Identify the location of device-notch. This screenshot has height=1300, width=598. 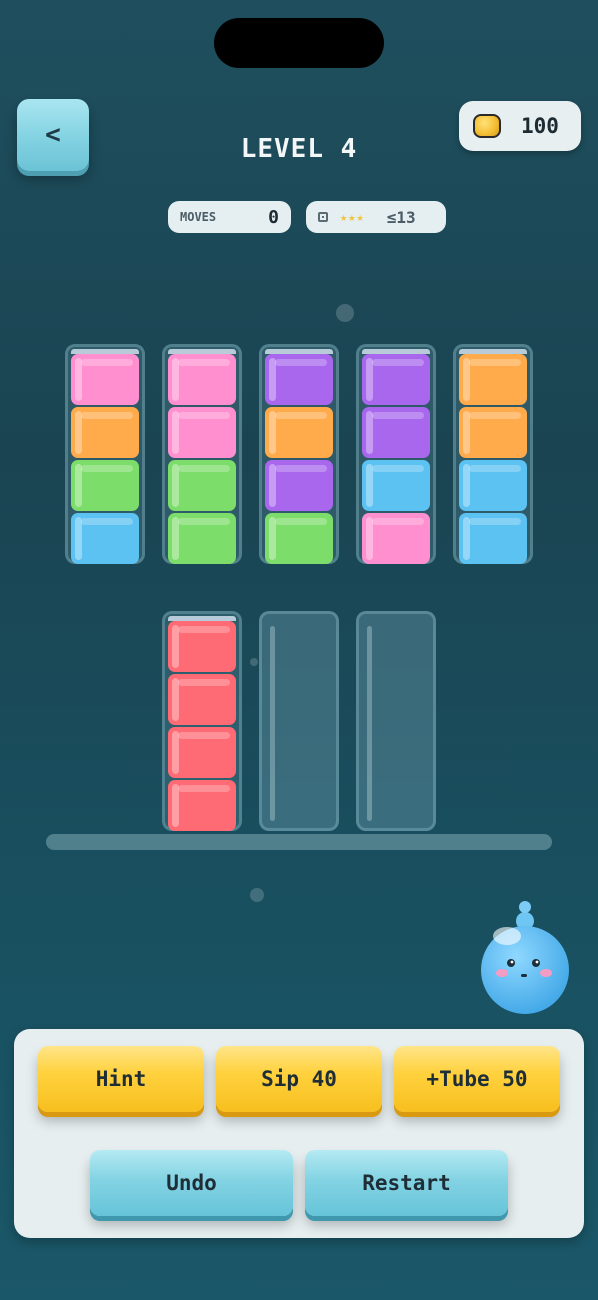
(299, 43).